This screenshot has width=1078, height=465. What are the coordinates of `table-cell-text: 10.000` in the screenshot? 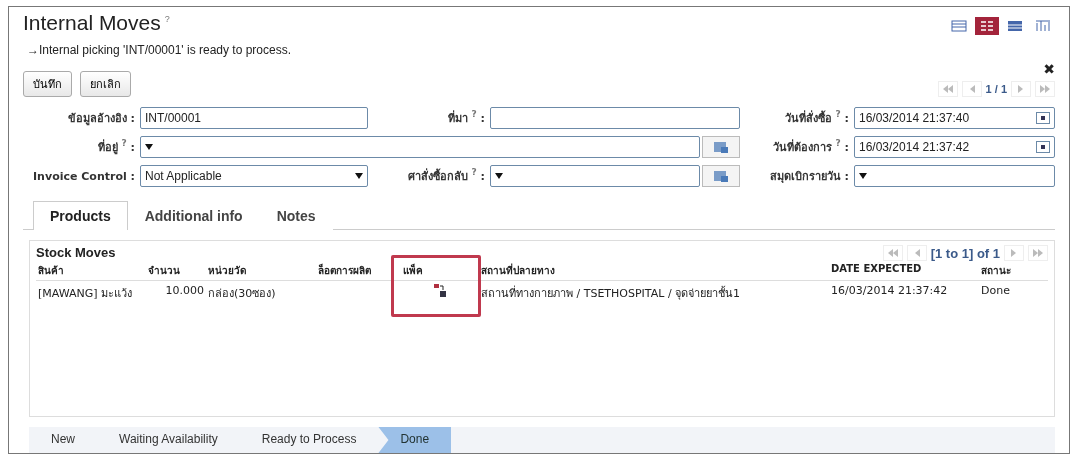 It's located at (184, 291).